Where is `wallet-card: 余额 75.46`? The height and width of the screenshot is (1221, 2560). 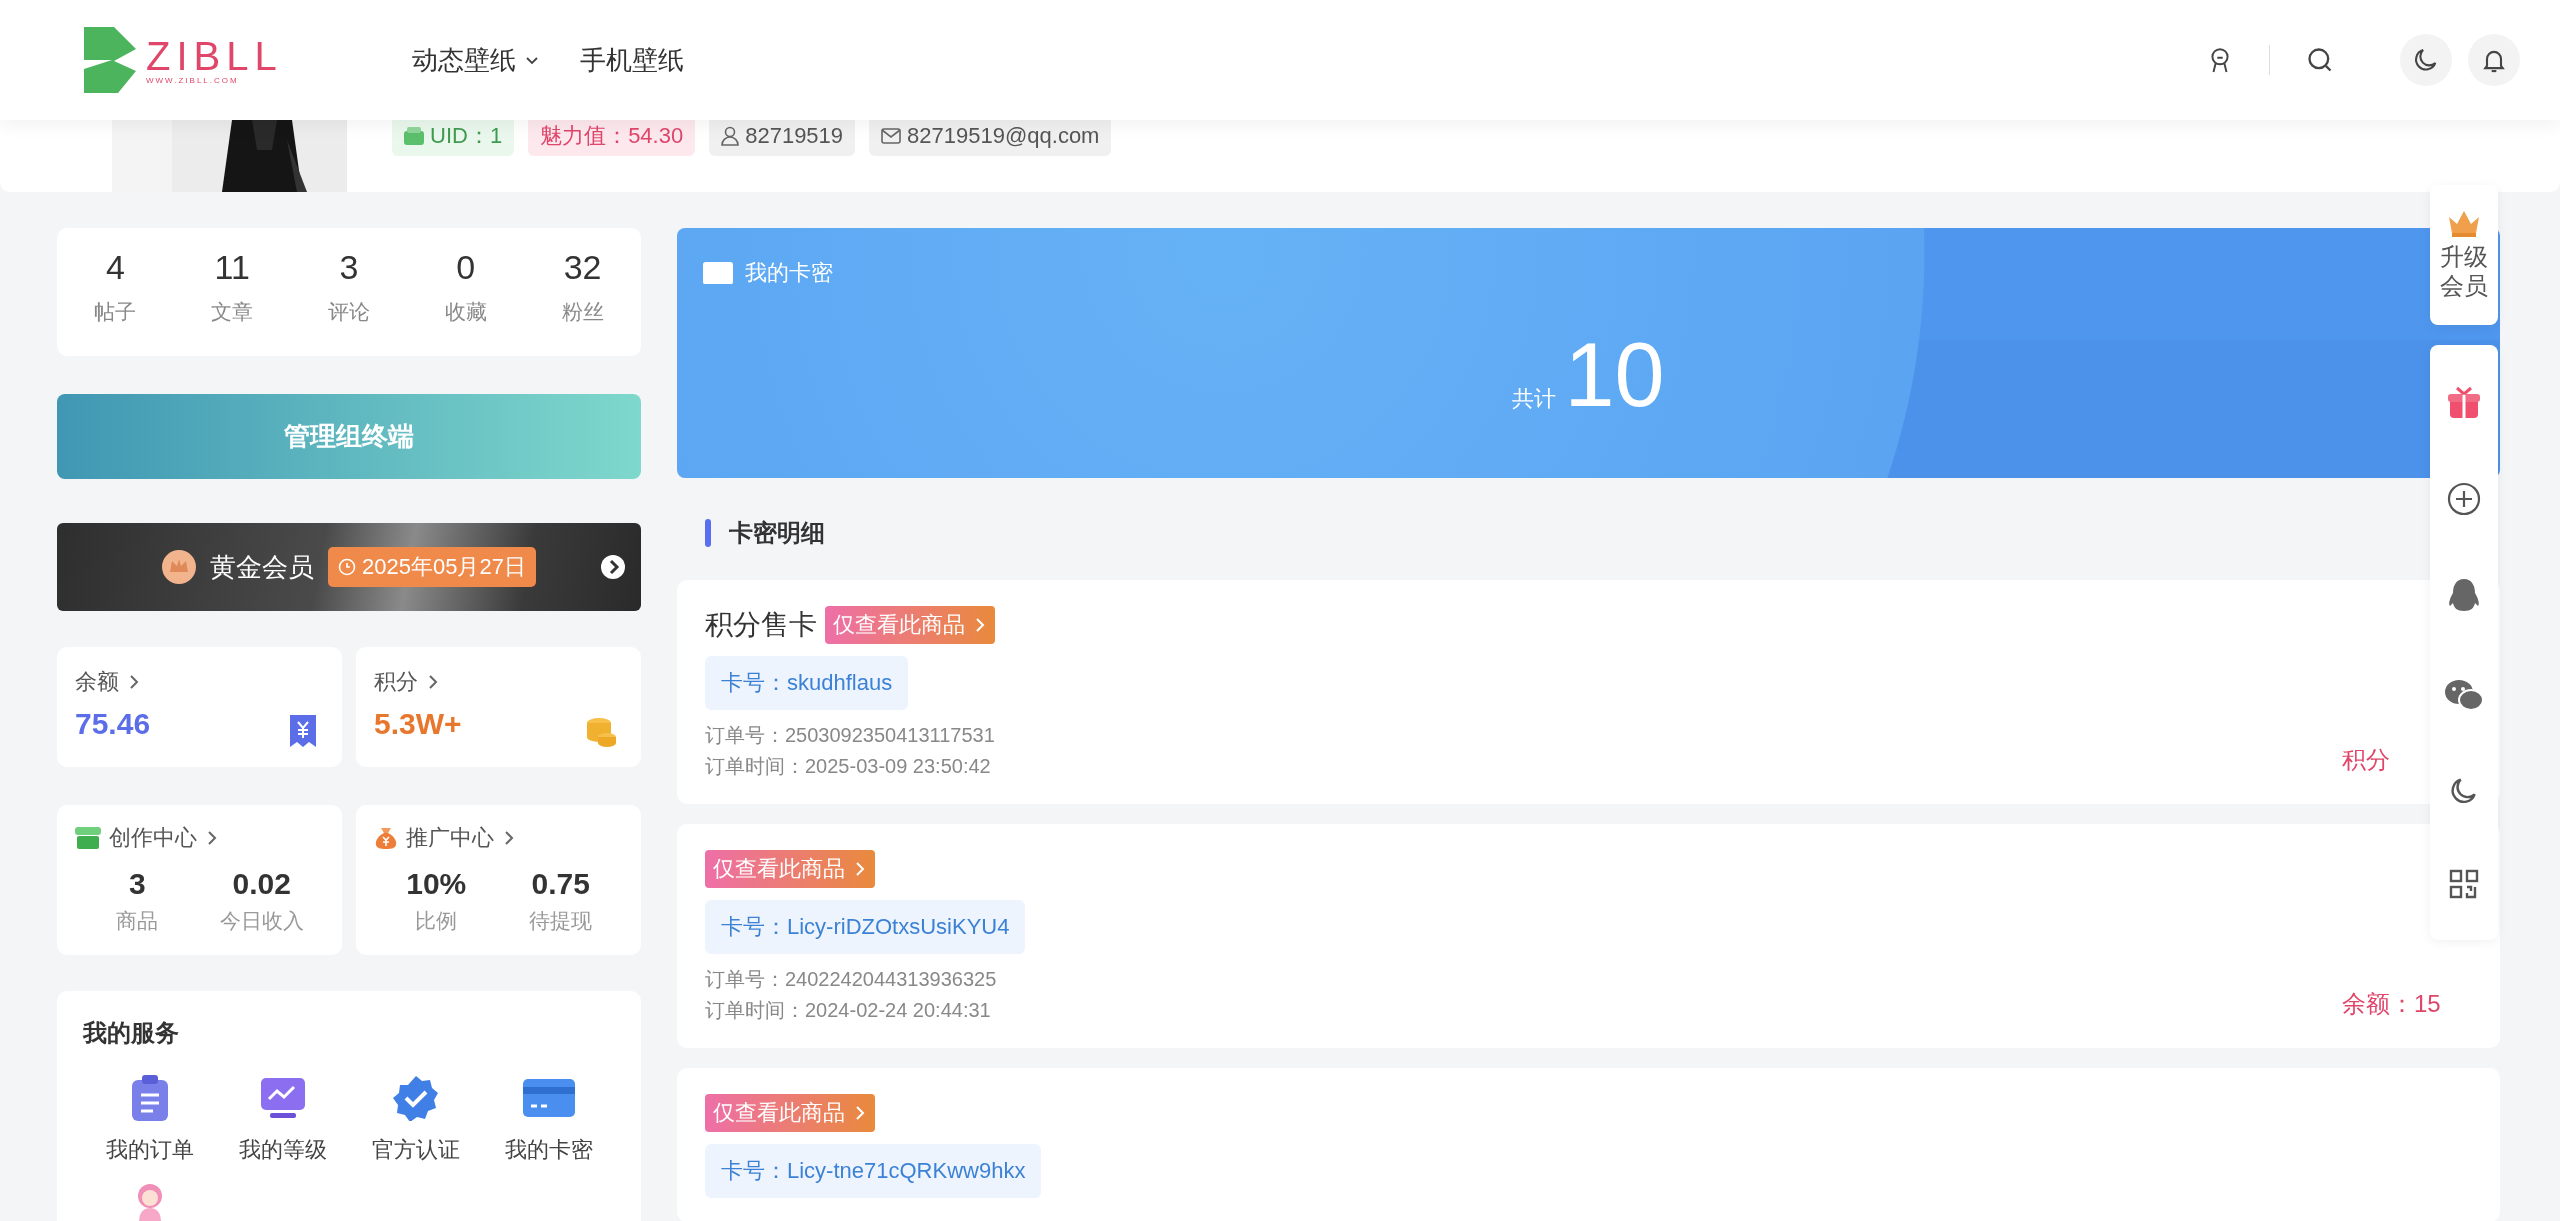
wallet-card: 余额 75.46 is located at coordinates (199, 707).